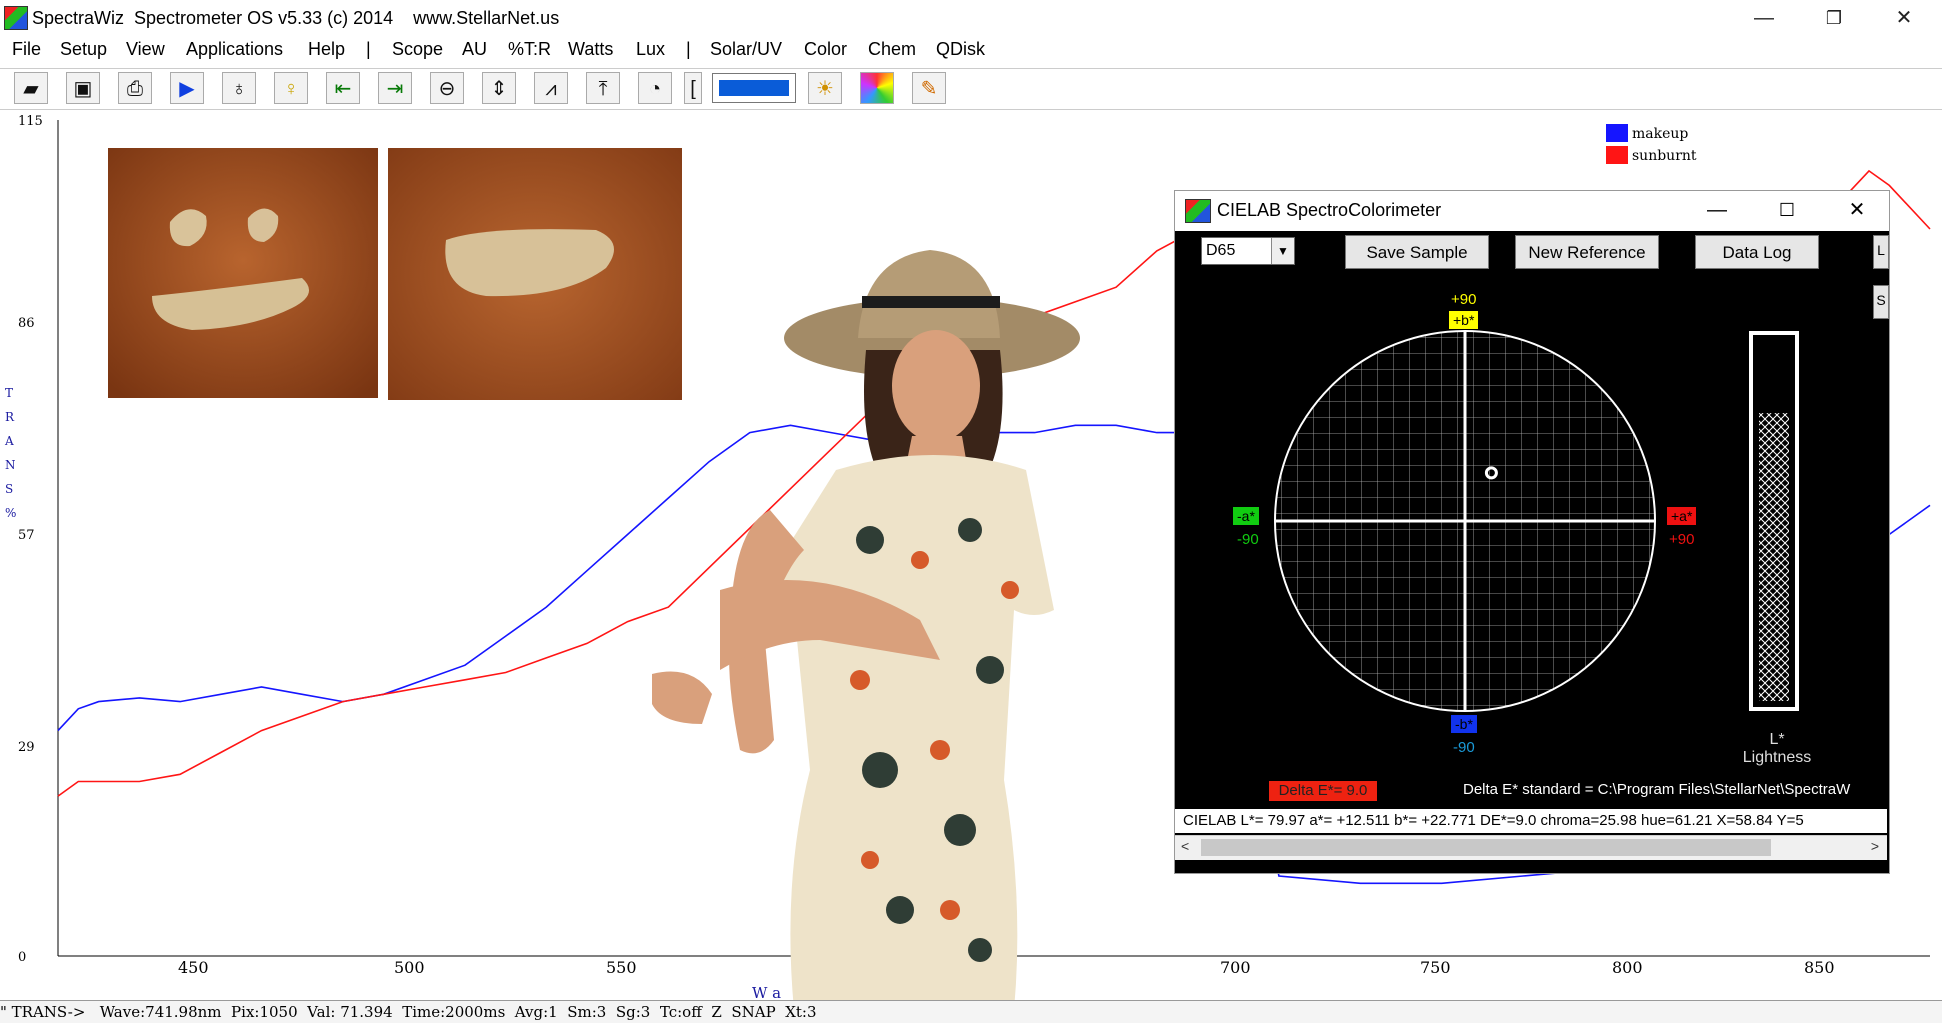  I want to click on y-tick-86: 86, so click(26, 323).